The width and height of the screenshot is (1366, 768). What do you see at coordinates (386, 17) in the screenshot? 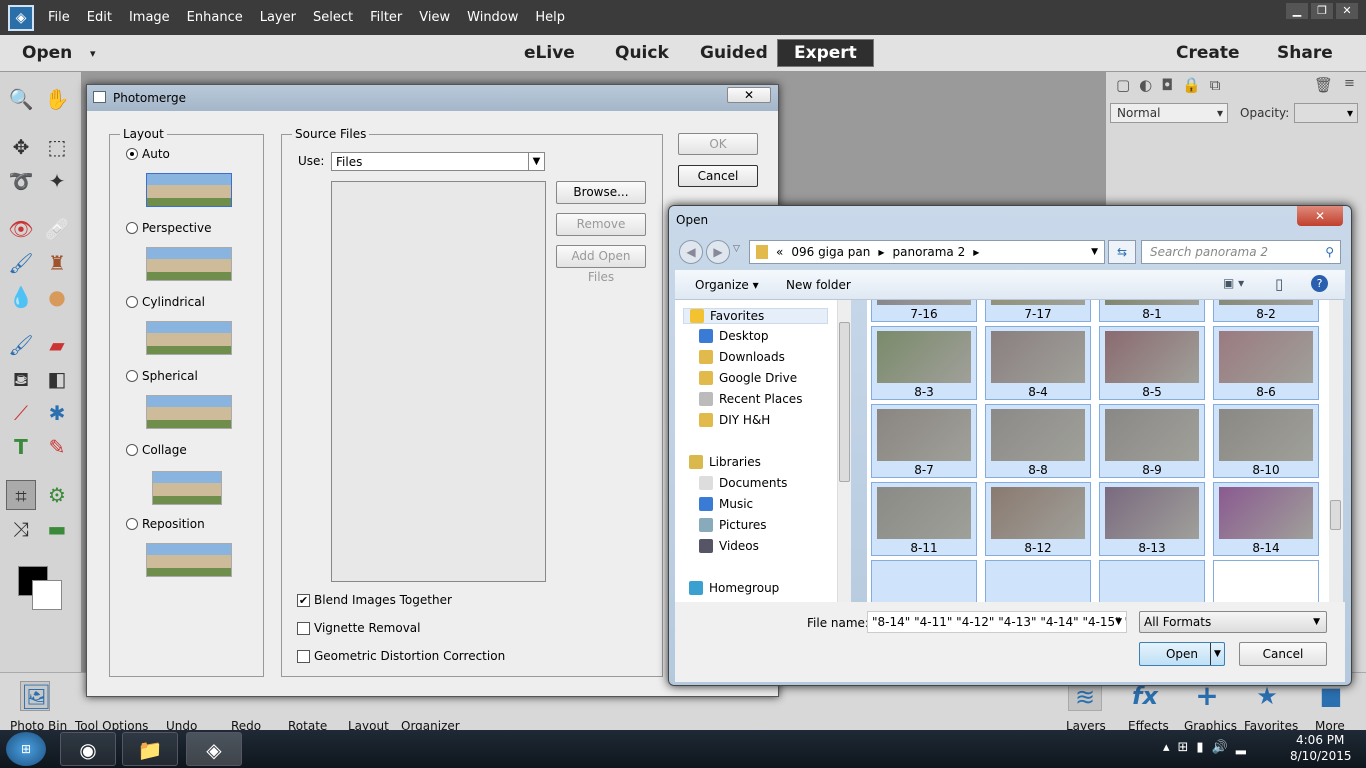
I see `menu-filter: Filter` at bounding box center [386, 17].